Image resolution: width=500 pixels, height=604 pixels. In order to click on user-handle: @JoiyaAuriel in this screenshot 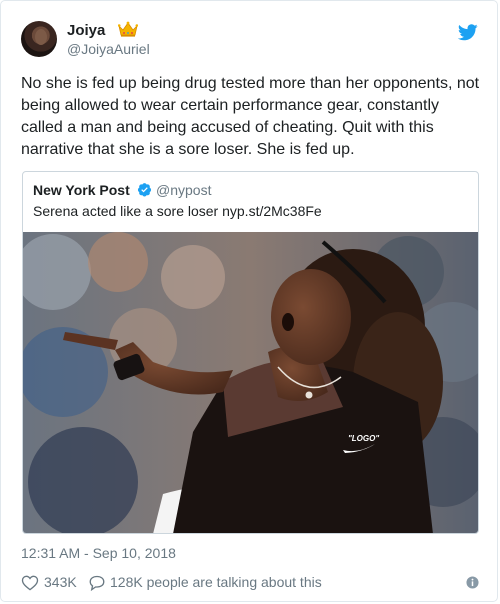, I will do `click(108, 49)`.